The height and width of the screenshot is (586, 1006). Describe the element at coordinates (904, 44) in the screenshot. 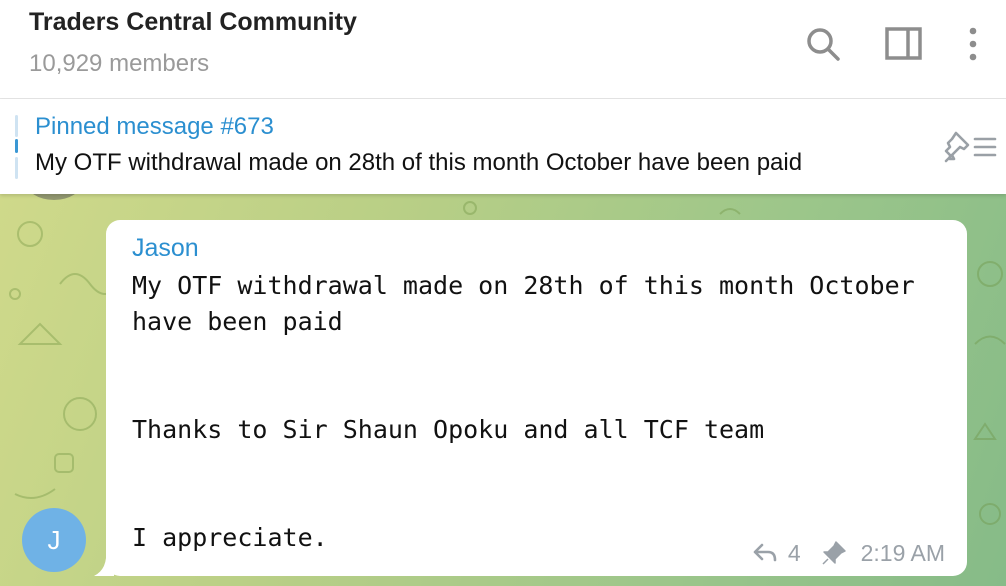

I see `sidebar-toggle-icon` at that location.